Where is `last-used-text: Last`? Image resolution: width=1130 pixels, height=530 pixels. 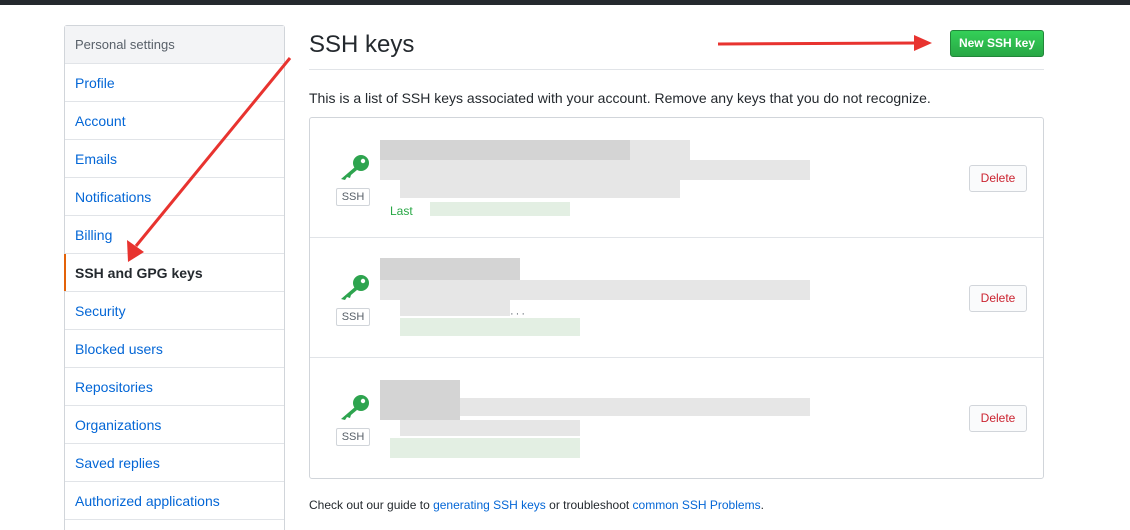
last-used-text: Last is located at coordinates (401, 211).